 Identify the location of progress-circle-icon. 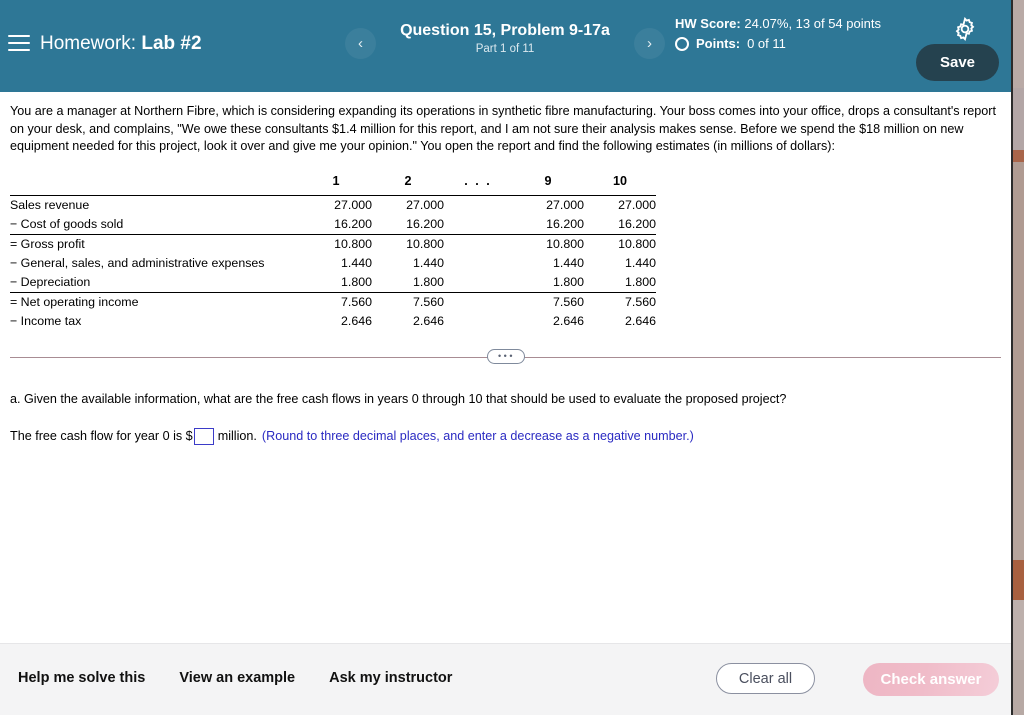
(682, 43).